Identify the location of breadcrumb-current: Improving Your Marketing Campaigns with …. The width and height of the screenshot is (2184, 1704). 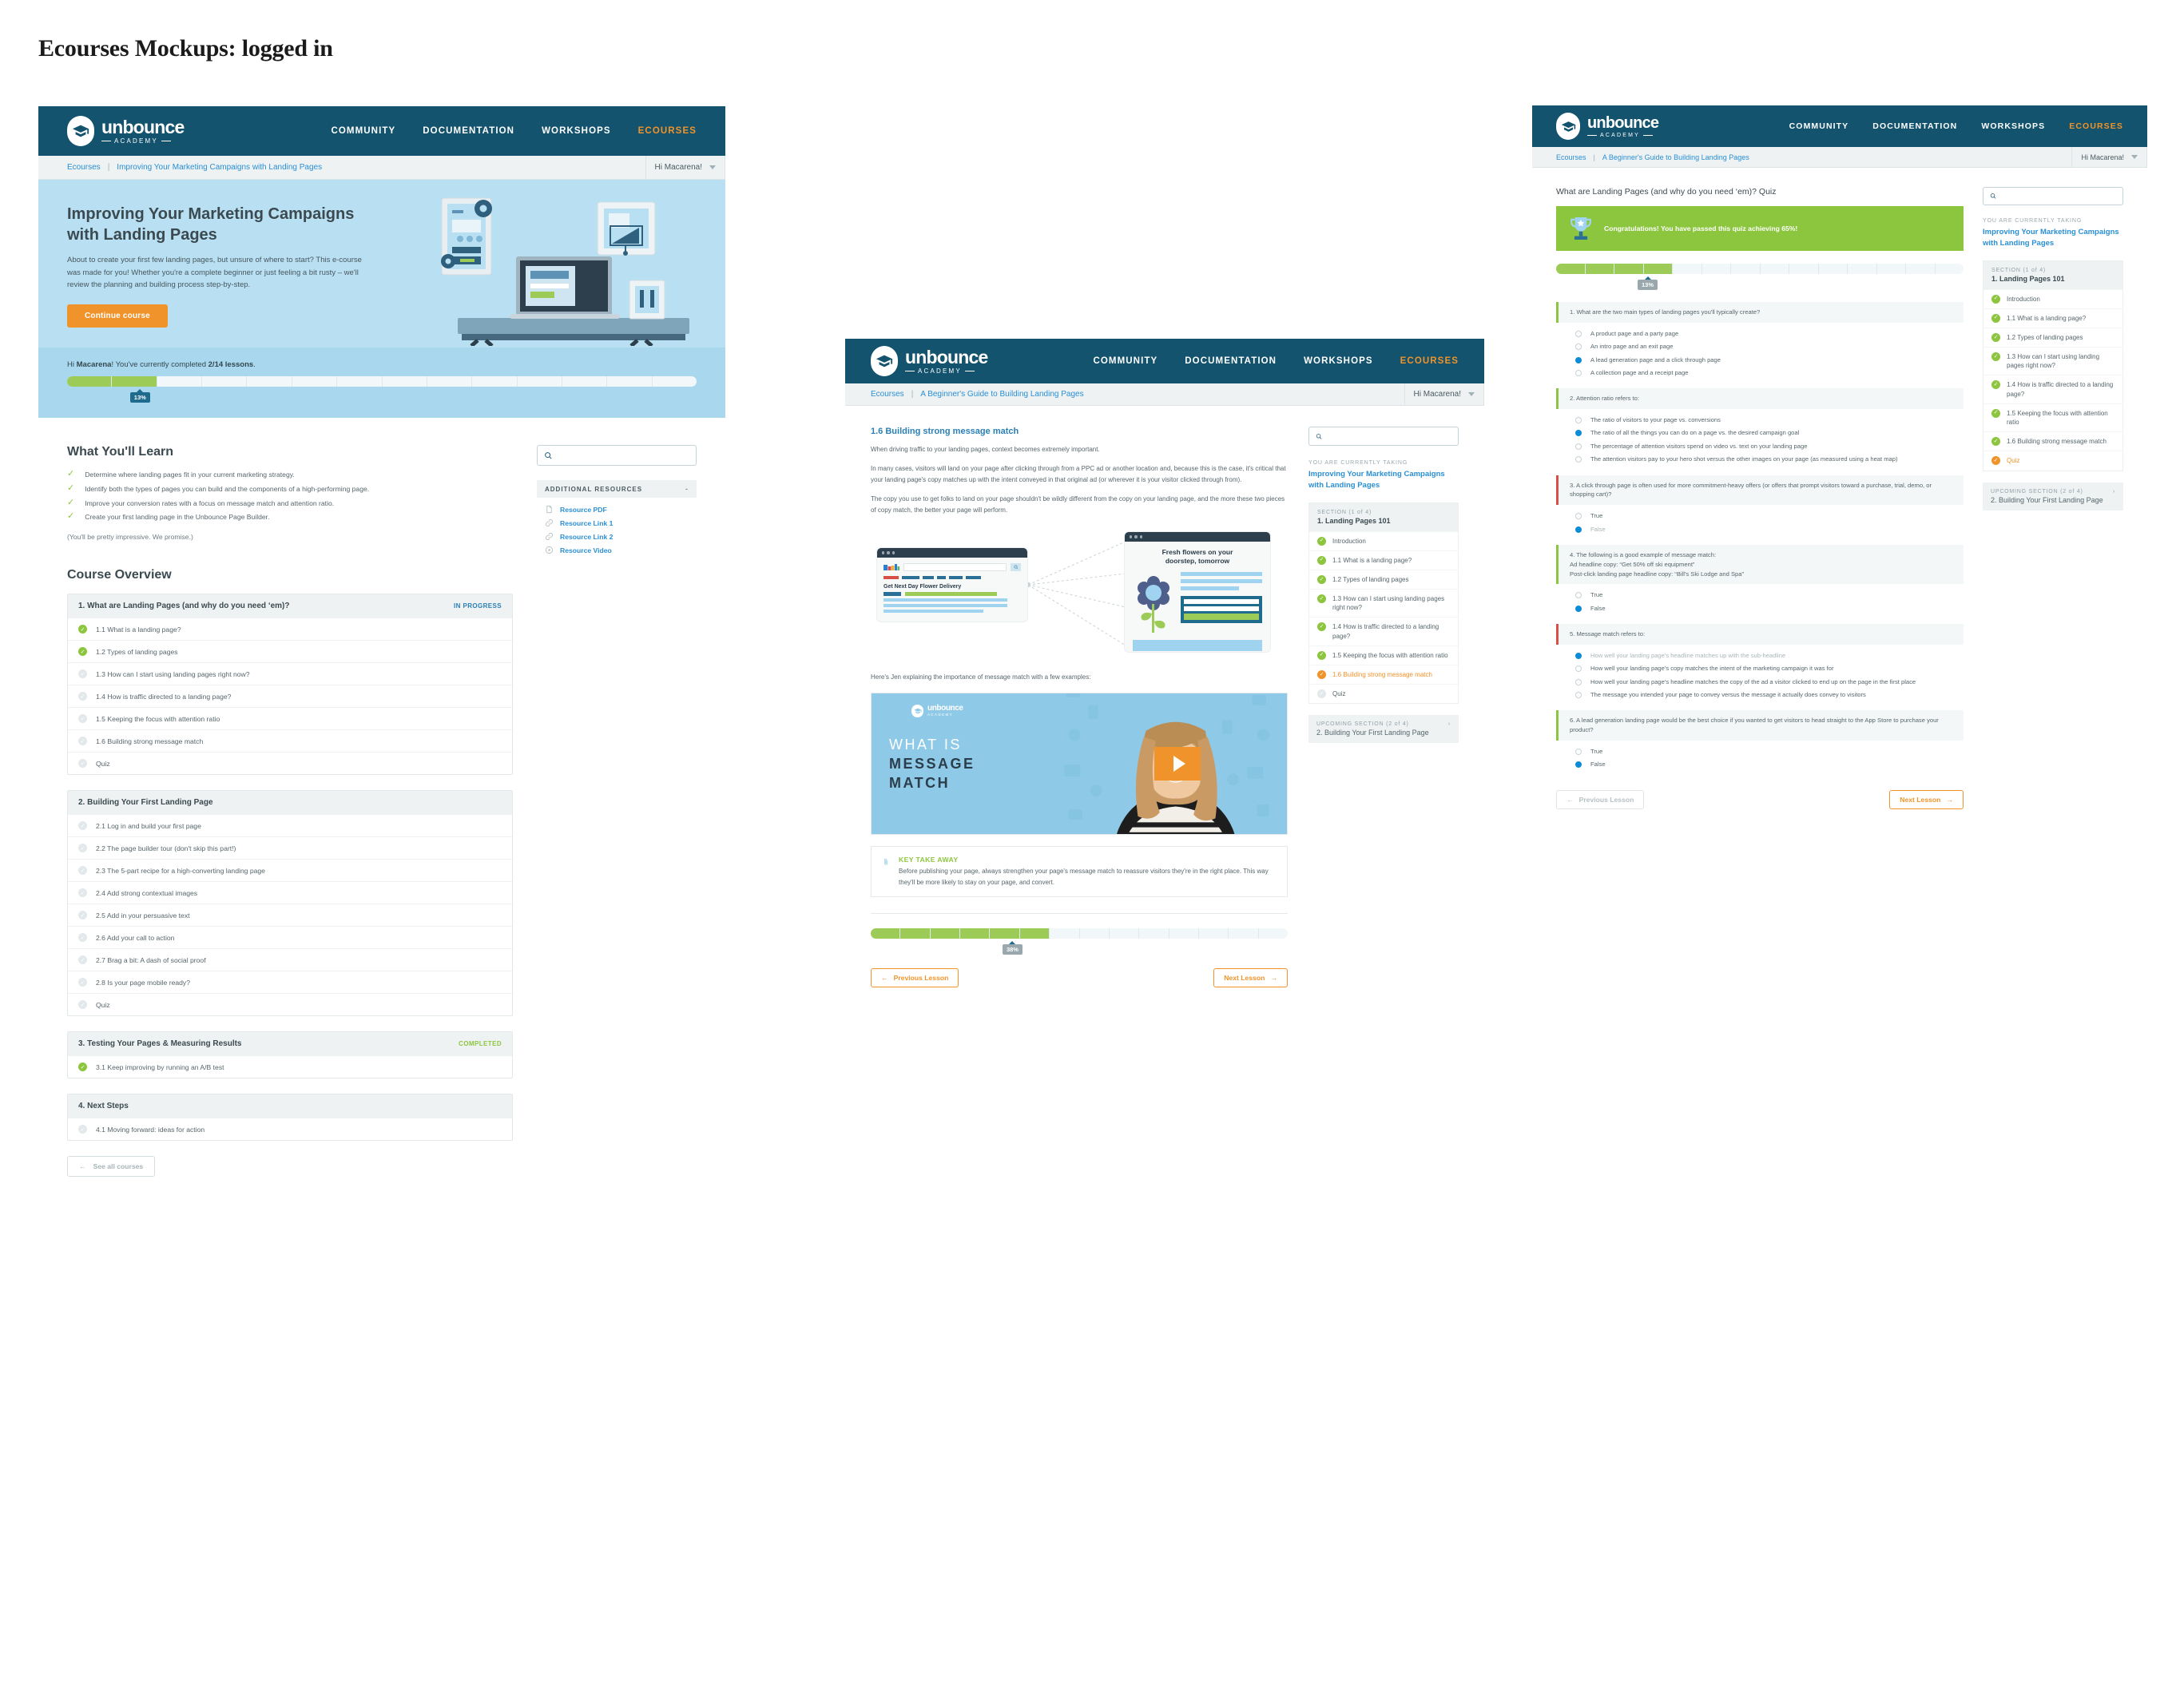
(220, 167).